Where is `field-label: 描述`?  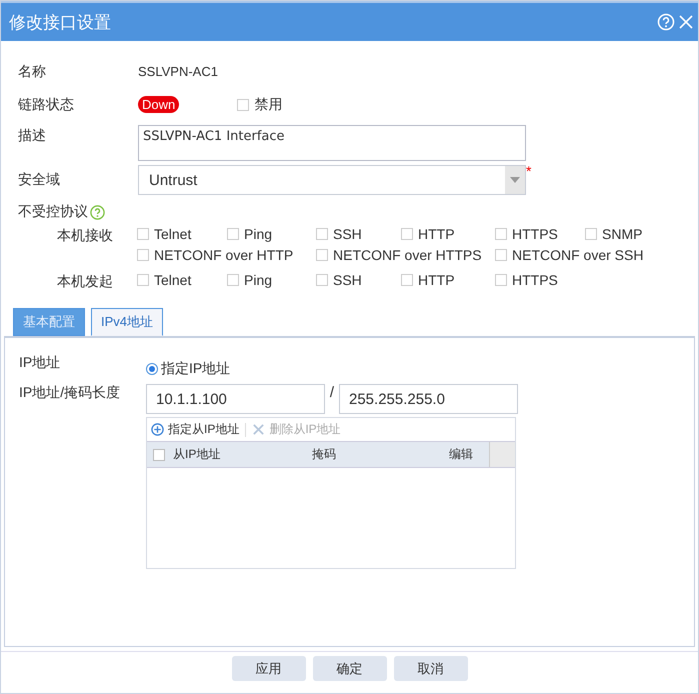
field-label: 描述 is located at coordinates (32, 136).